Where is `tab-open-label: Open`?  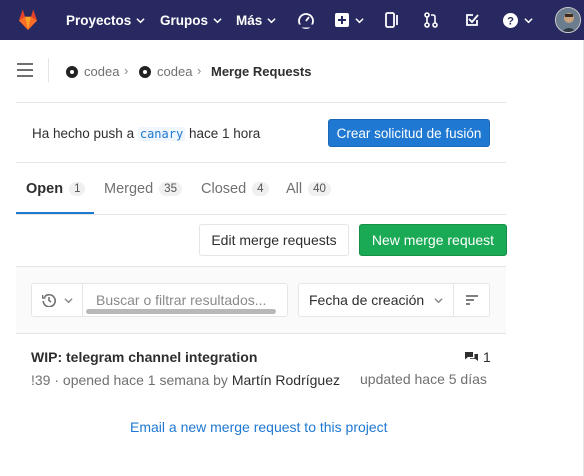 tab-open-label: Open is located at coordinates (45, 189).